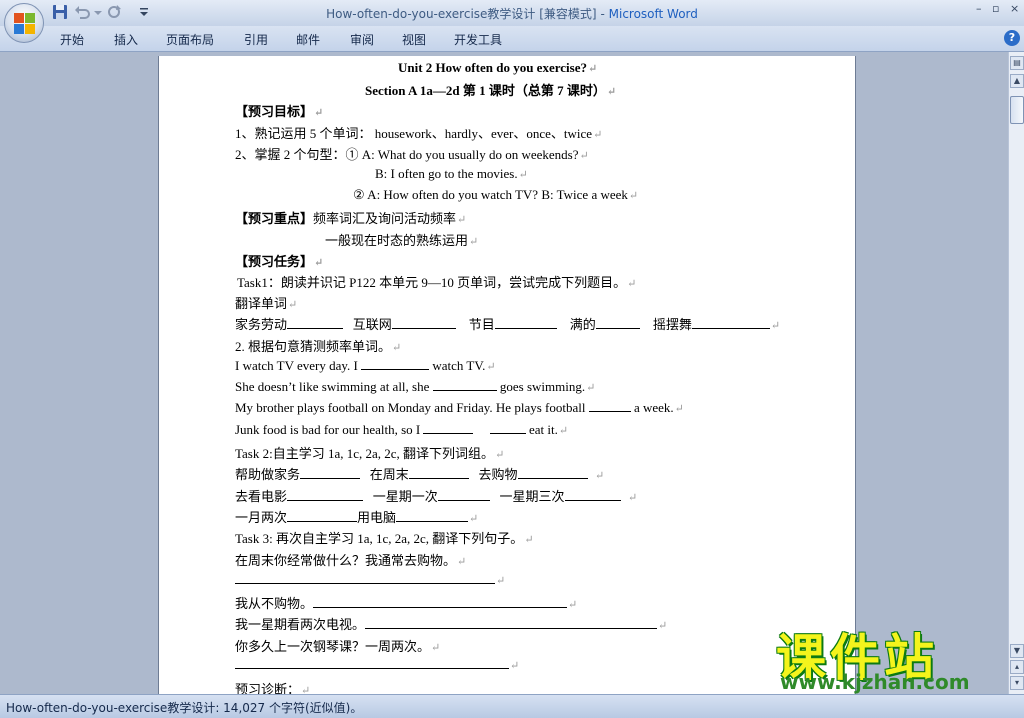  I want to click on close-button: ×, so click(1014, 8).